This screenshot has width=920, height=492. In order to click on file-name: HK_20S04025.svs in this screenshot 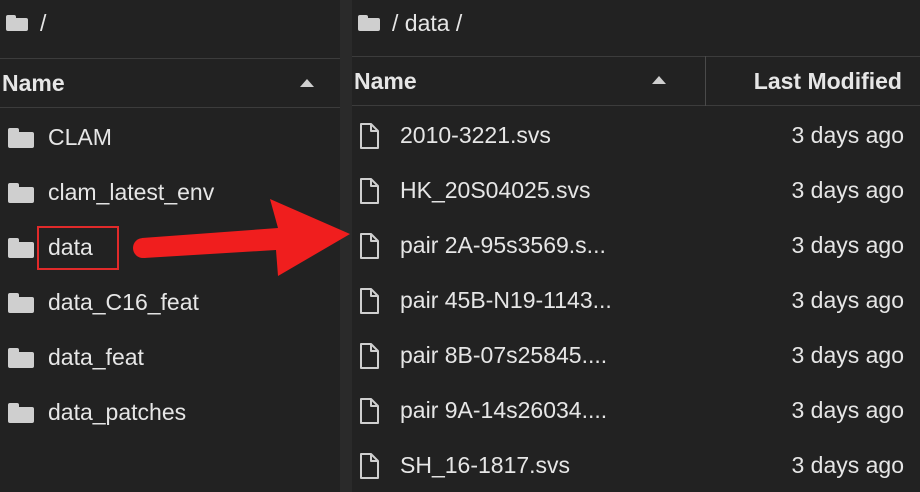, I will do `click(495, 190)`.